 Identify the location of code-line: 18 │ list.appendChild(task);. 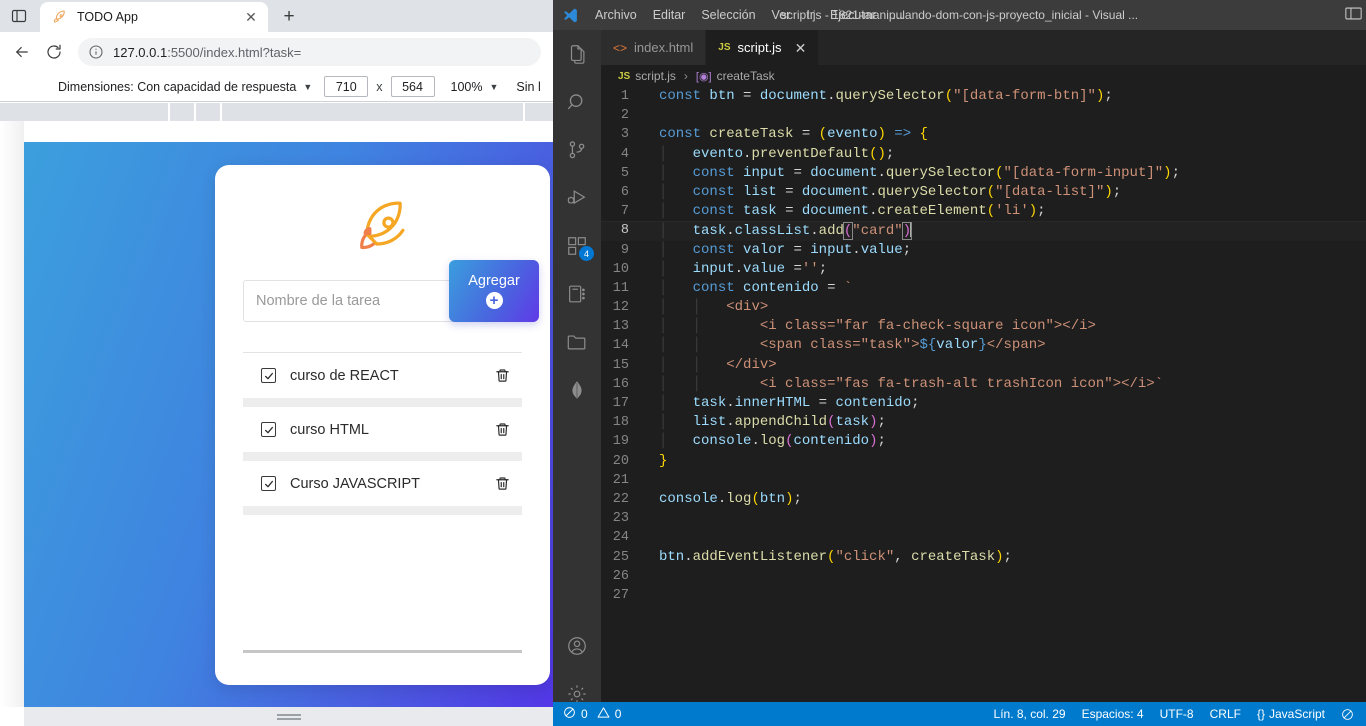
(983, 422).